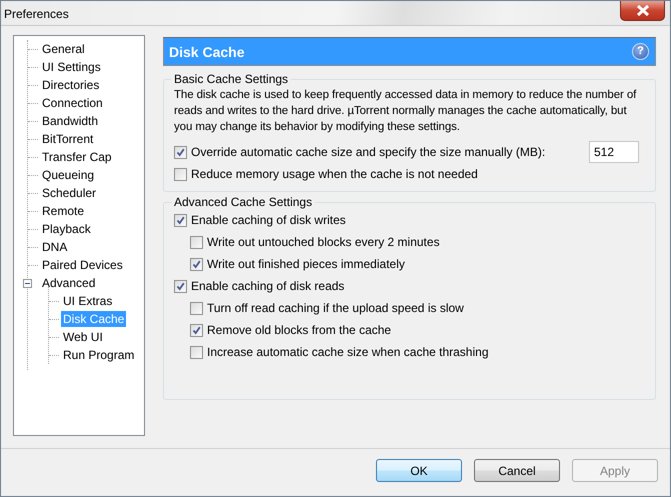 Image resolution: width=671 pixels, height=497 pixels. I want to click on tree-item: General, so click(63, 49).